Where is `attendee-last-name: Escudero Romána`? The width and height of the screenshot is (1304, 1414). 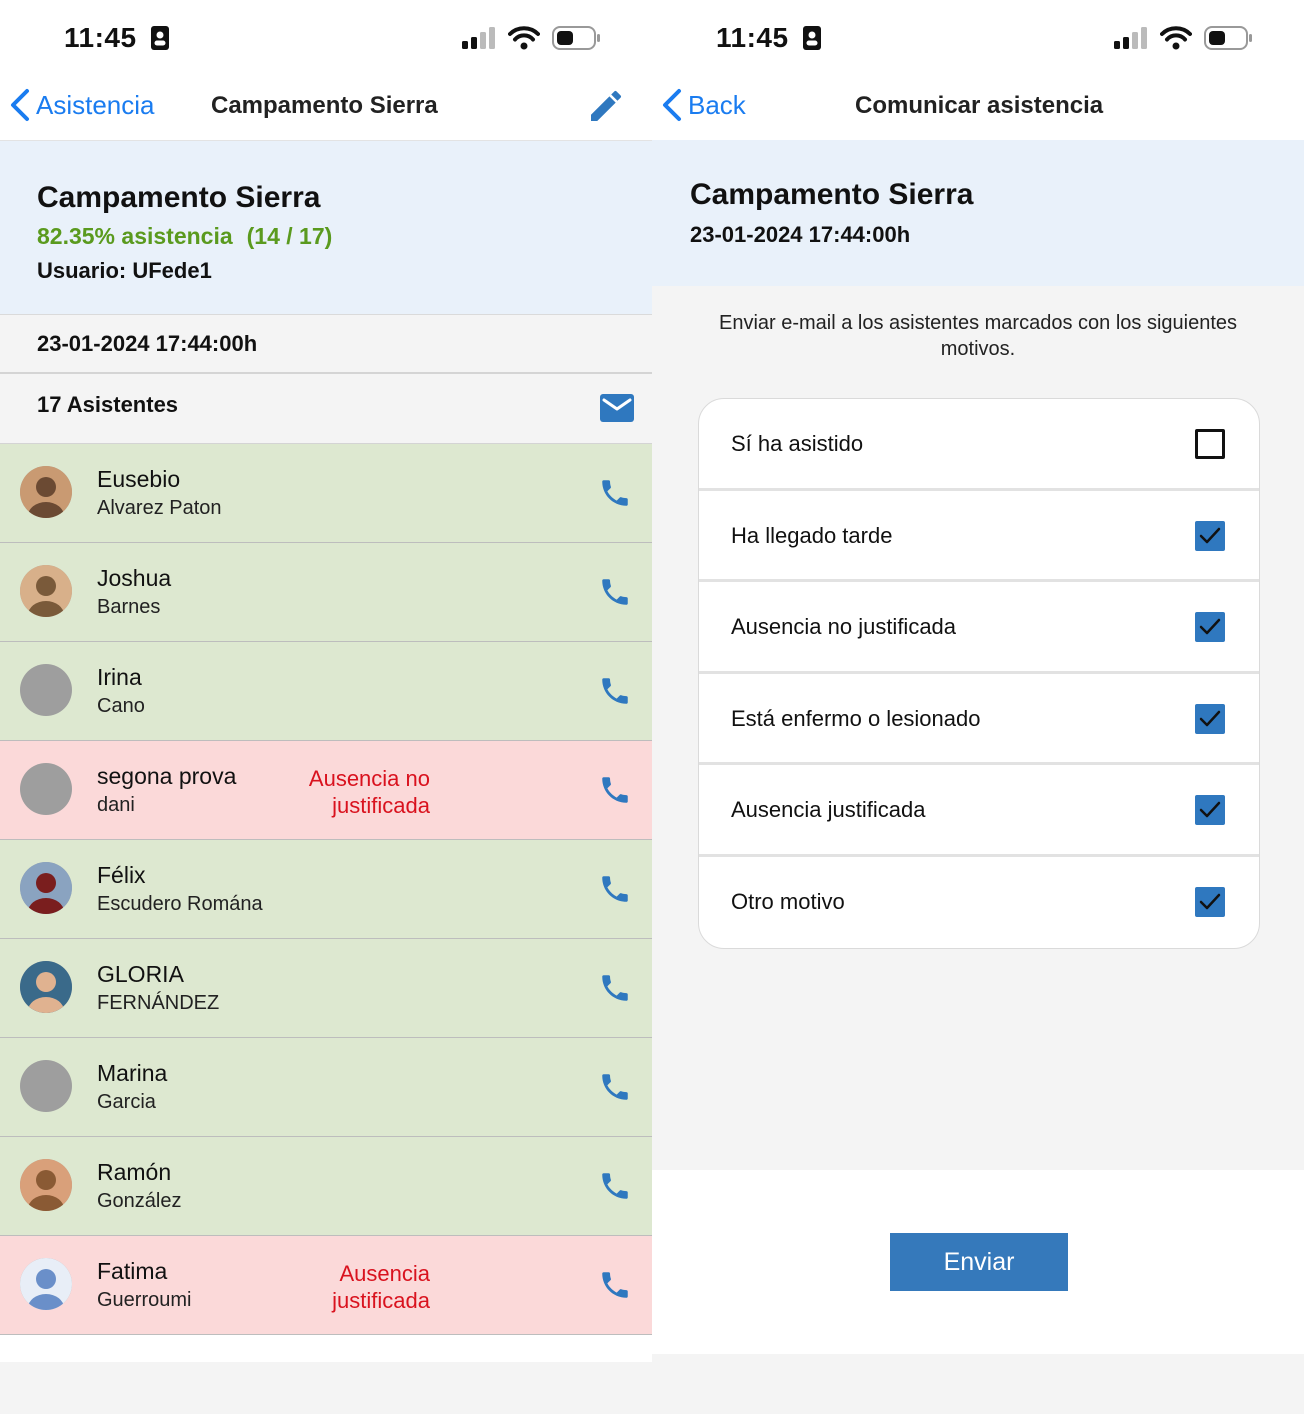 attendee-last-name: Escudero Romána is located at coordinates (180, 904).